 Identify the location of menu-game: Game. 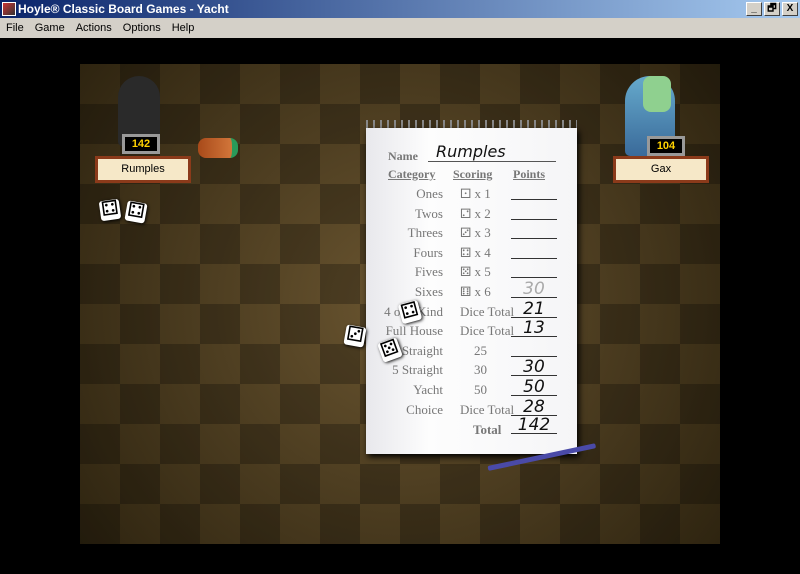
(50, 28).